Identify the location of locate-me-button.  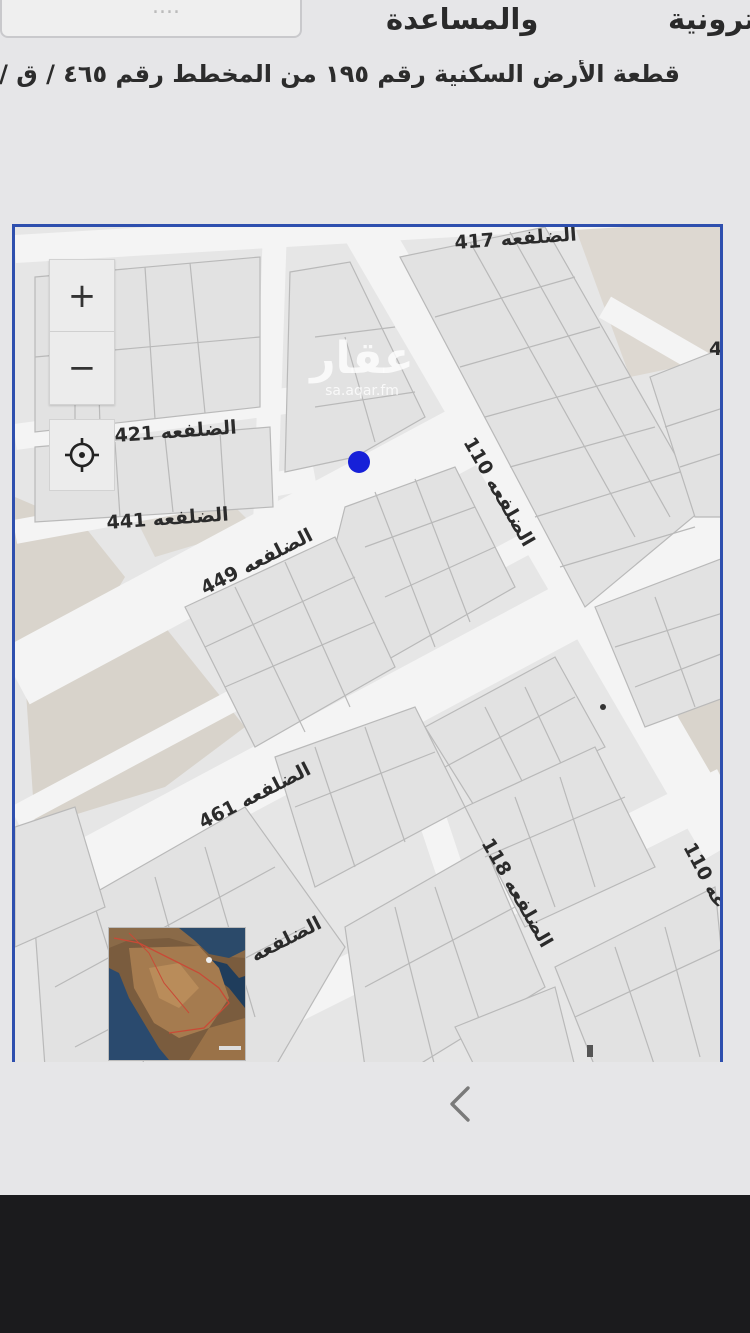
(82, 455).